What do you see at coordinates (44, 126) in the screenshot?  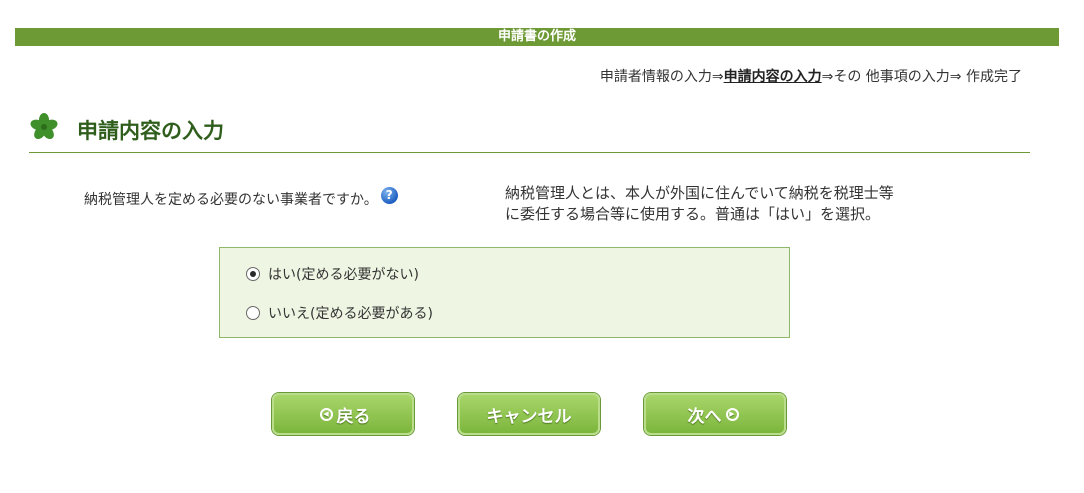 I see `clover-icon` at bounding box center [44, 126].